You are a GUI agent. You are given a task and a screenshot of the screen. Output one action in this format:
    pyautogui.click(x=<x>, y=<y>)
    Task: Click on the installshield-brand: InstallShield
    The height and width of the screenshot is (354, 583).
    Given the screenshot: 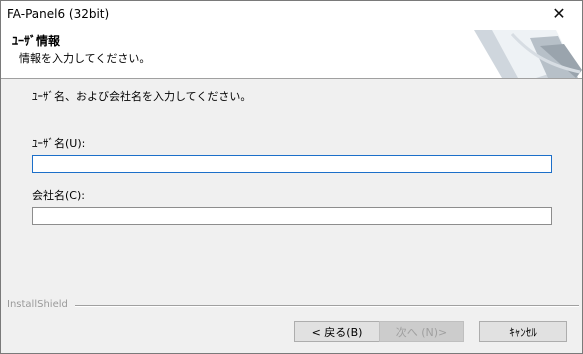 What is the action you would take?
    pyautogui.click(x=37, y=304)
    